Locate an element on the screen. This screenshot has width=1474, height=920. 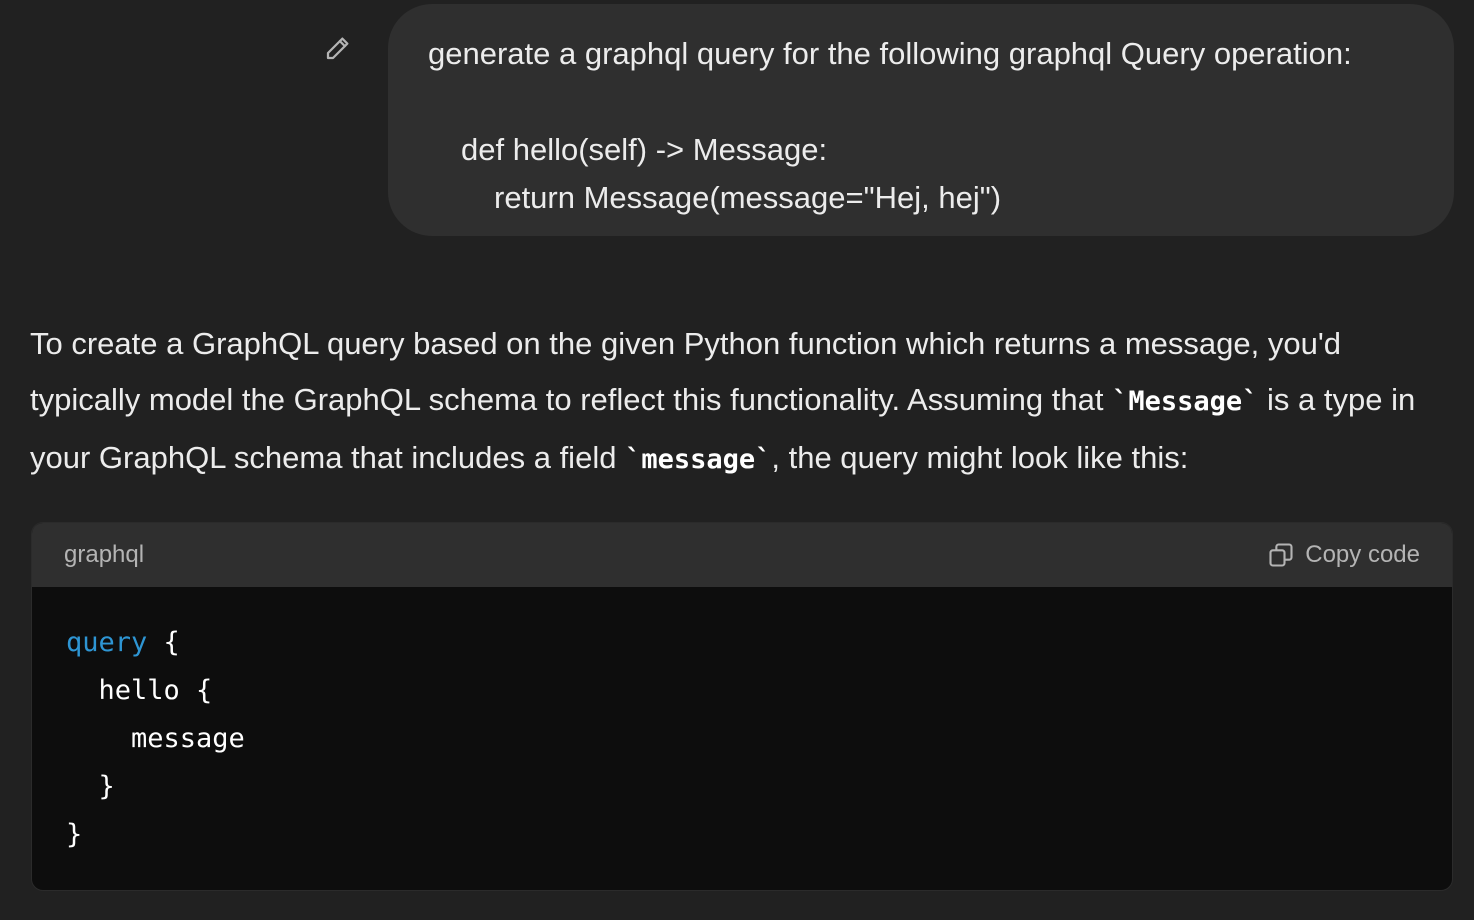
code-text: { is located at coordinates (163, 642).